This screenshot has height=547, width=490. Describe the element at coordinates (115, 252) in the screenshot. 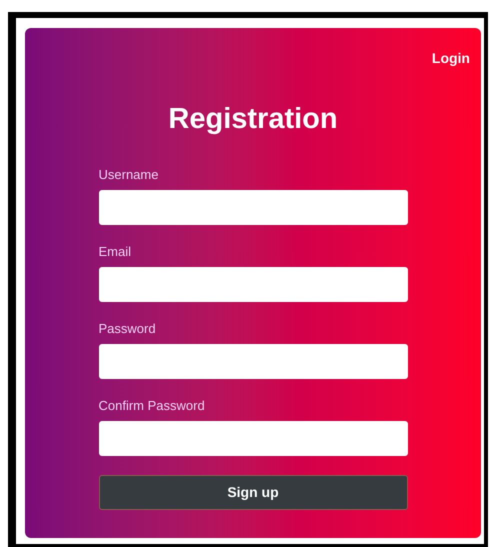

I see `field-label: Email` at that location.